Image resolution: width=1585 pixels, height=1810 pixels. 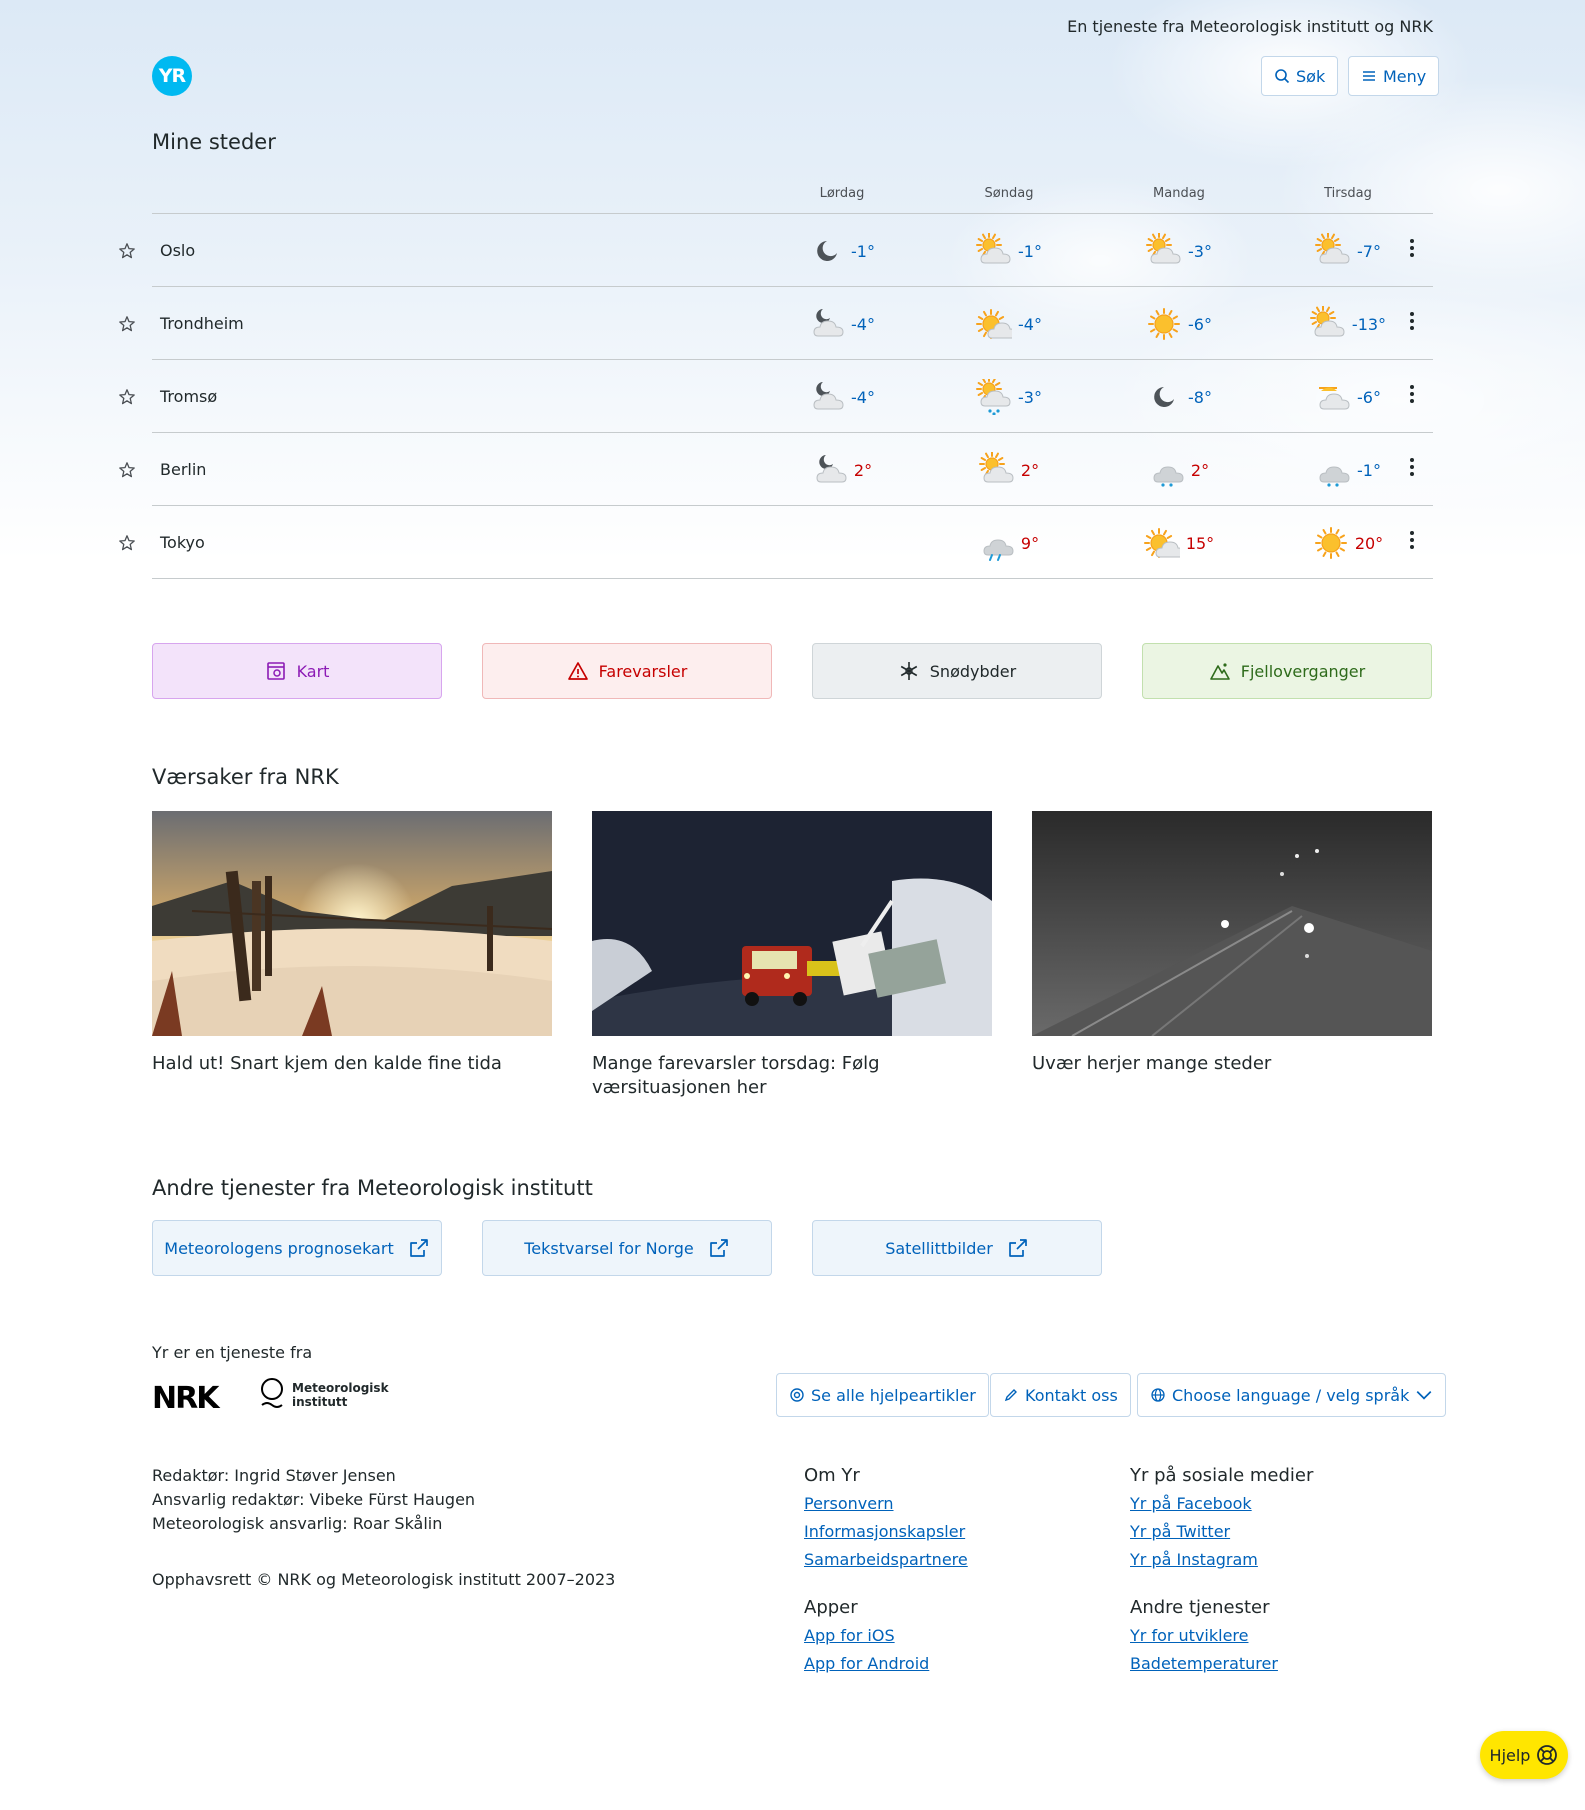 I want to click on service-of-text: Yr er en tjeneste fra, so click(x=232, y=1352).